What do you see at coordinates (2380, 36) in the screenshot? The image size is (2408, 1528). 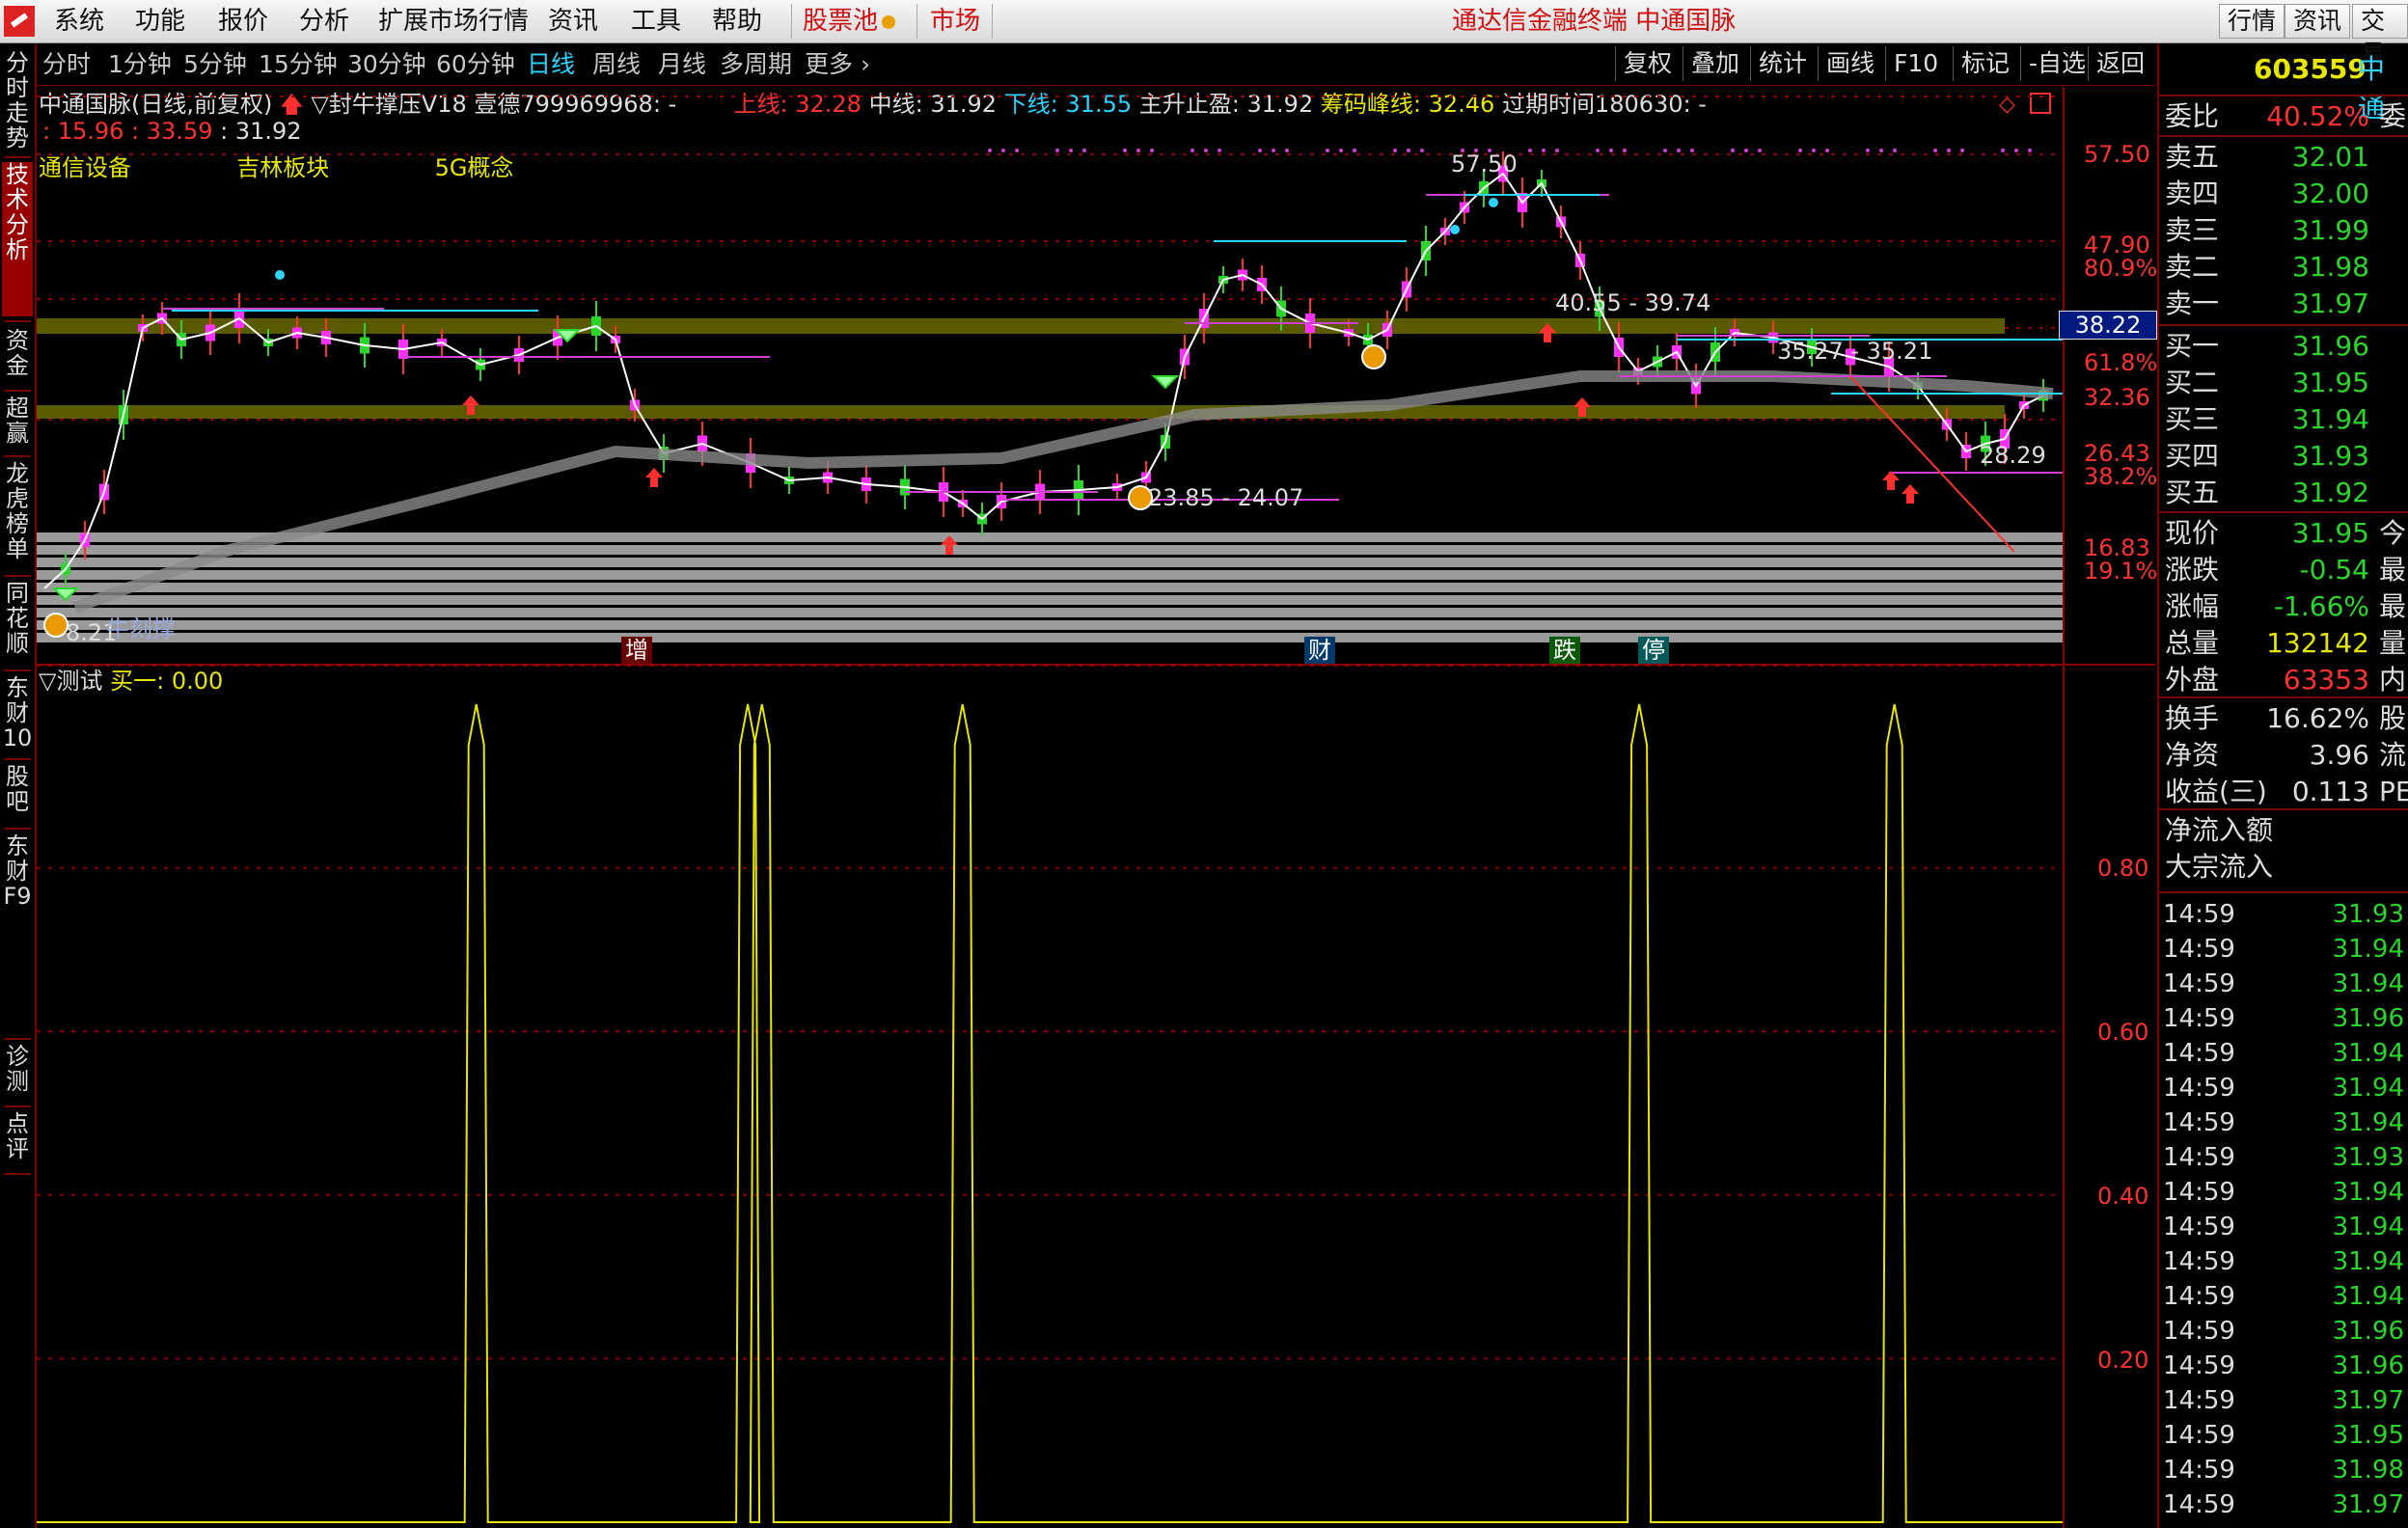 I see `button-trade: 交易` at bounding box center [2380, 36].